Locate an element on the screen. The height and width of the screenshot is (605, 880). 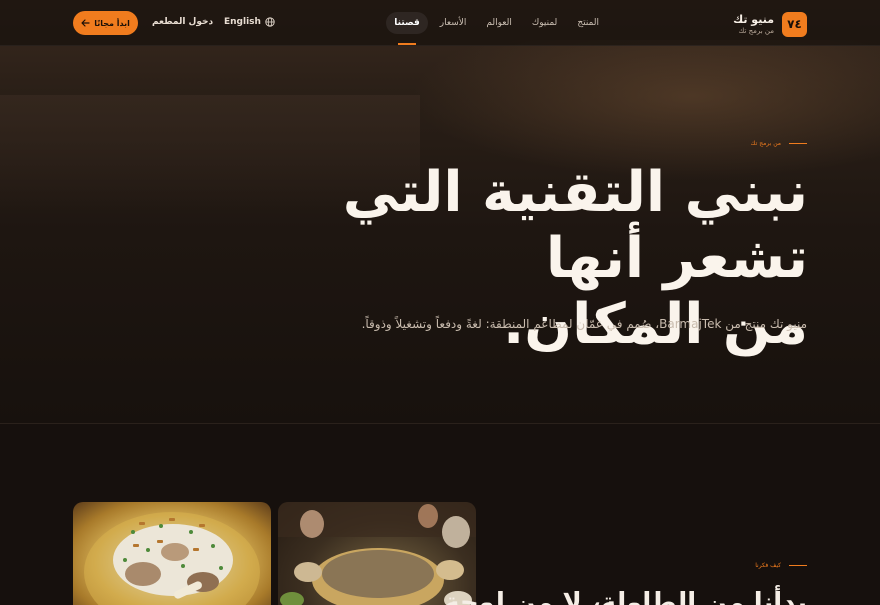
fork-knife-icon: ۷٤ is located at coordinates (794, 24).